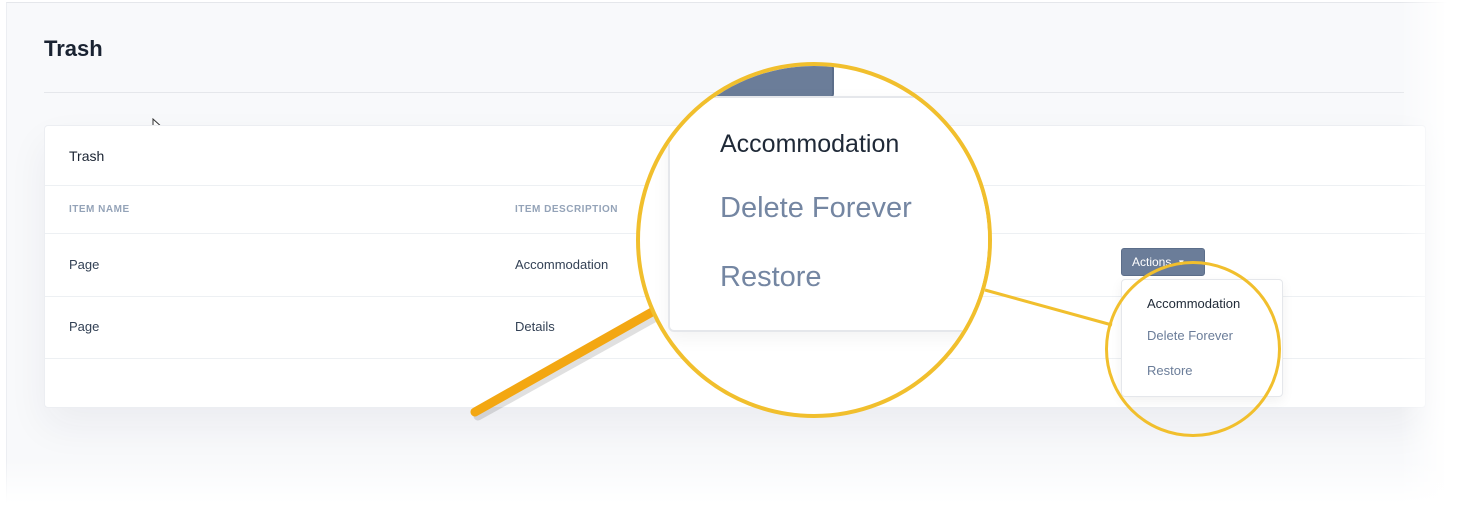 The image size is (1459, 522). What do you see at coordinates (99, 209) in the screenshot?
I see `column-header-item-name: ITEM NAME` at bounding box center [99, 209].